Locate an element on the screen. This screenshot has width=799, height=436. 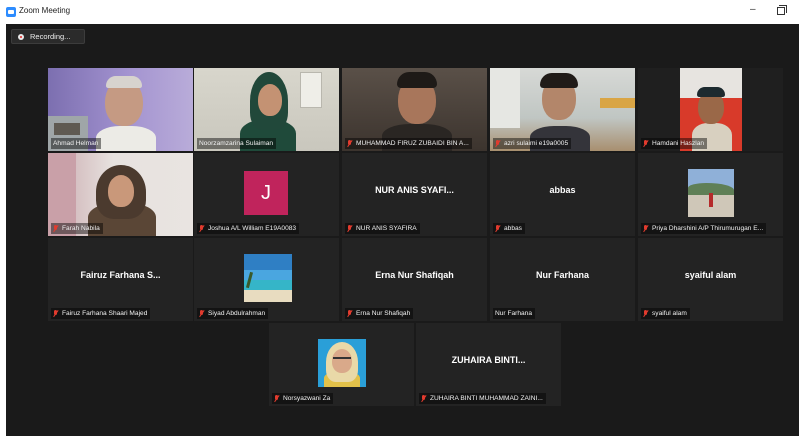
participant-name: NUR ANIS SYAFIRA is located at coordinates (382, 228).